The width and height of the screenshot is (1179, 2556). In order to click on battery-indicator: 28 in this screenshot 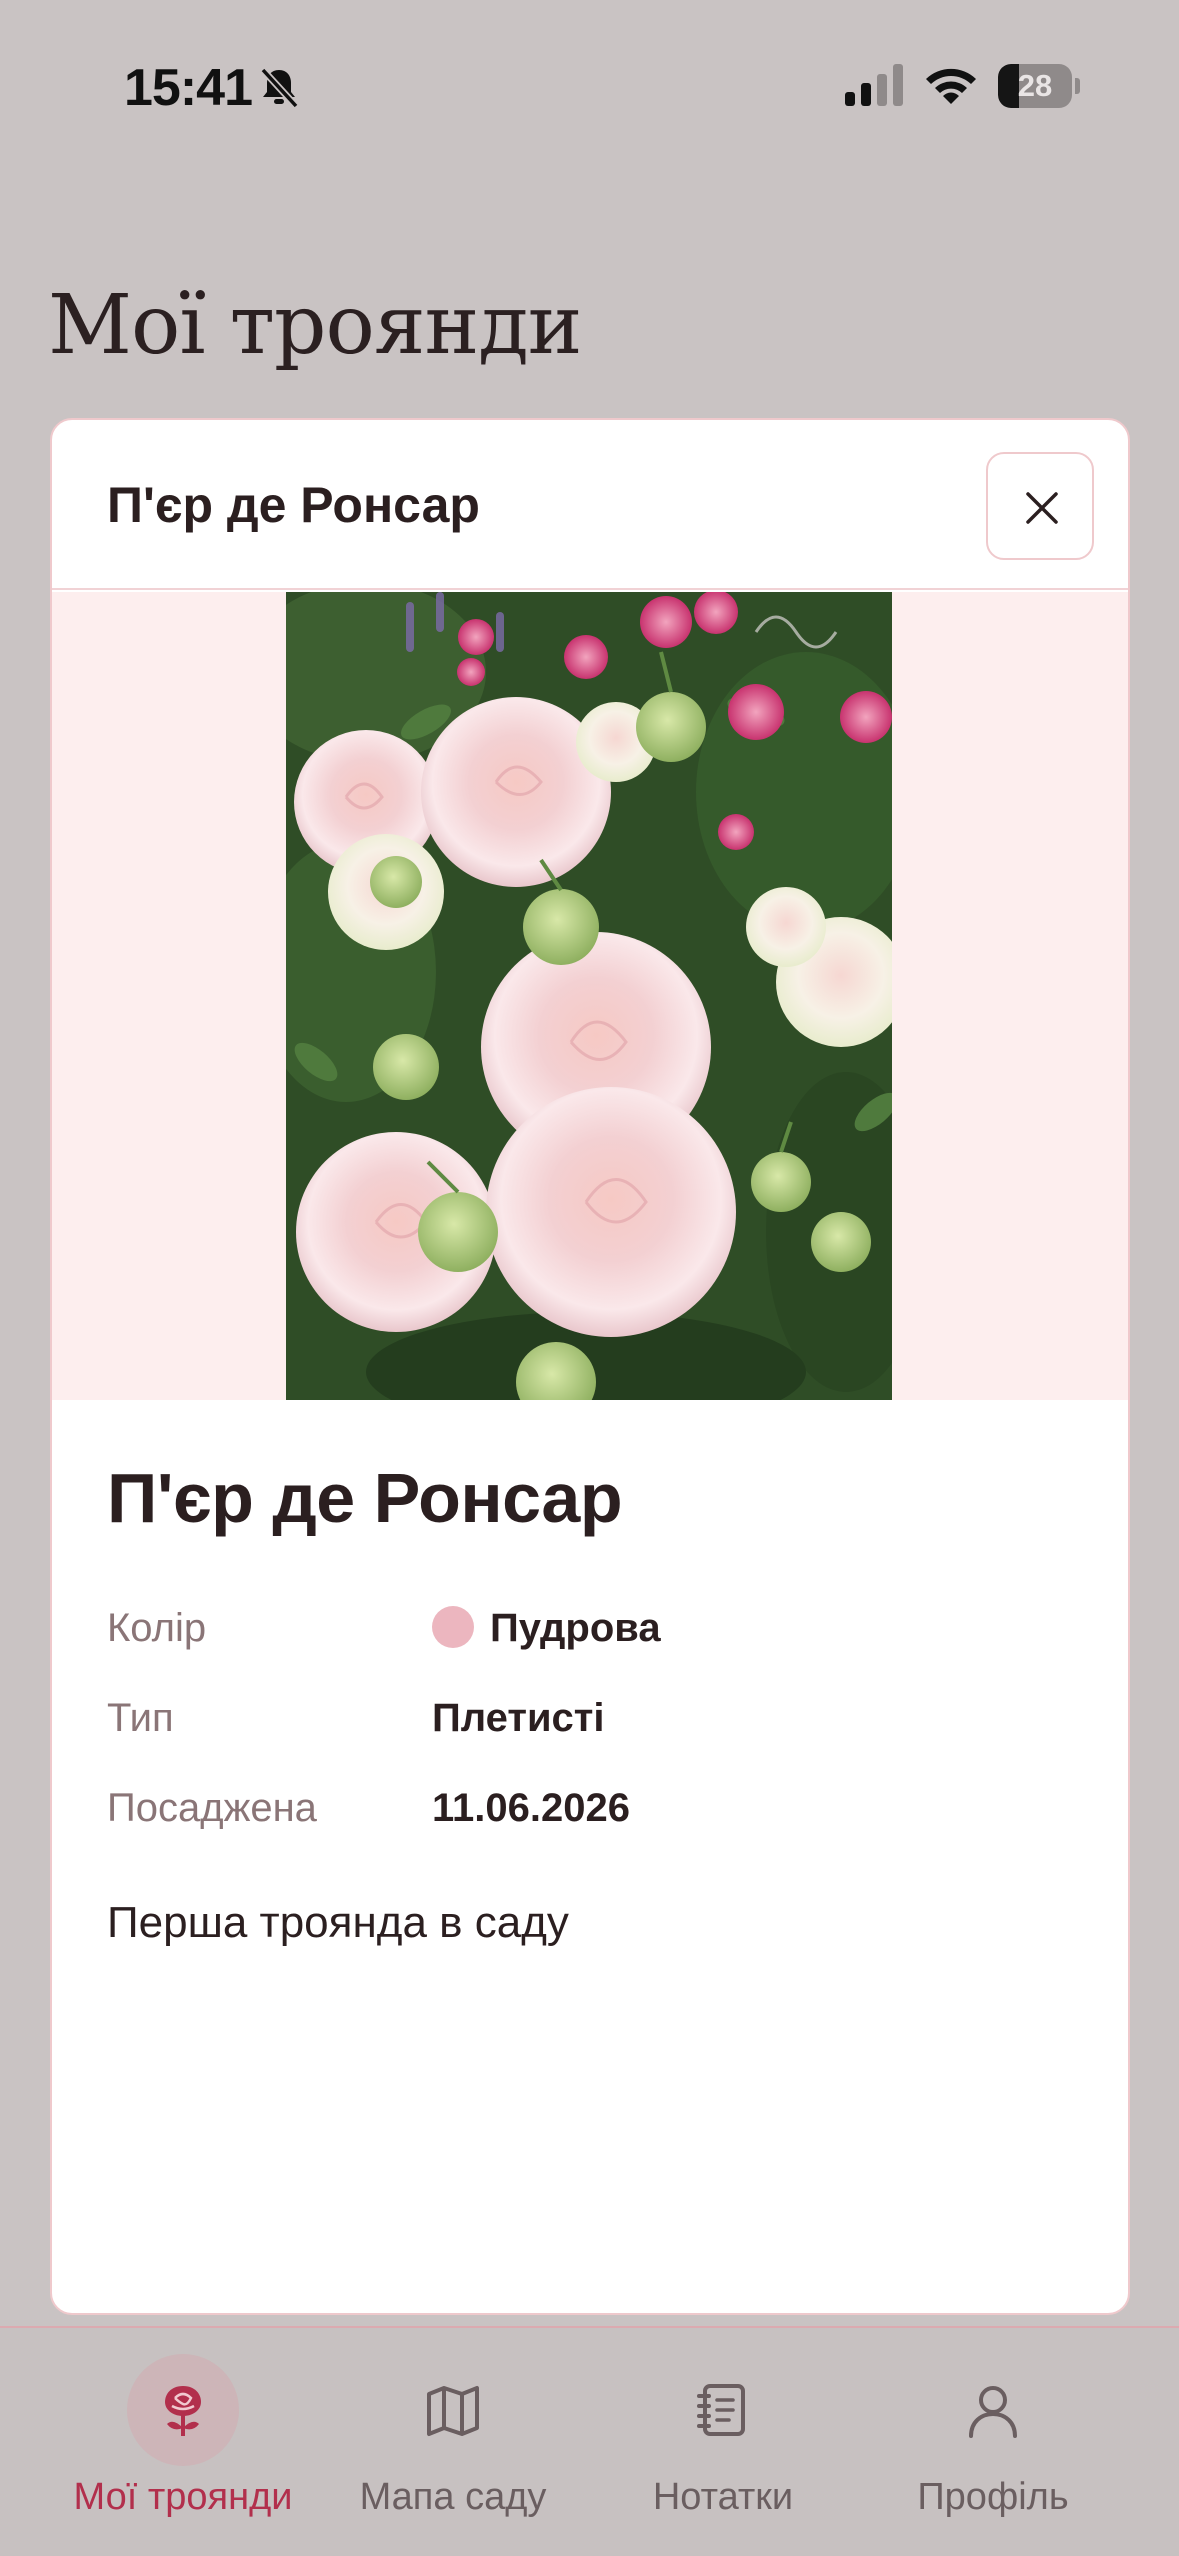, I will do `click(1039, 86)`.